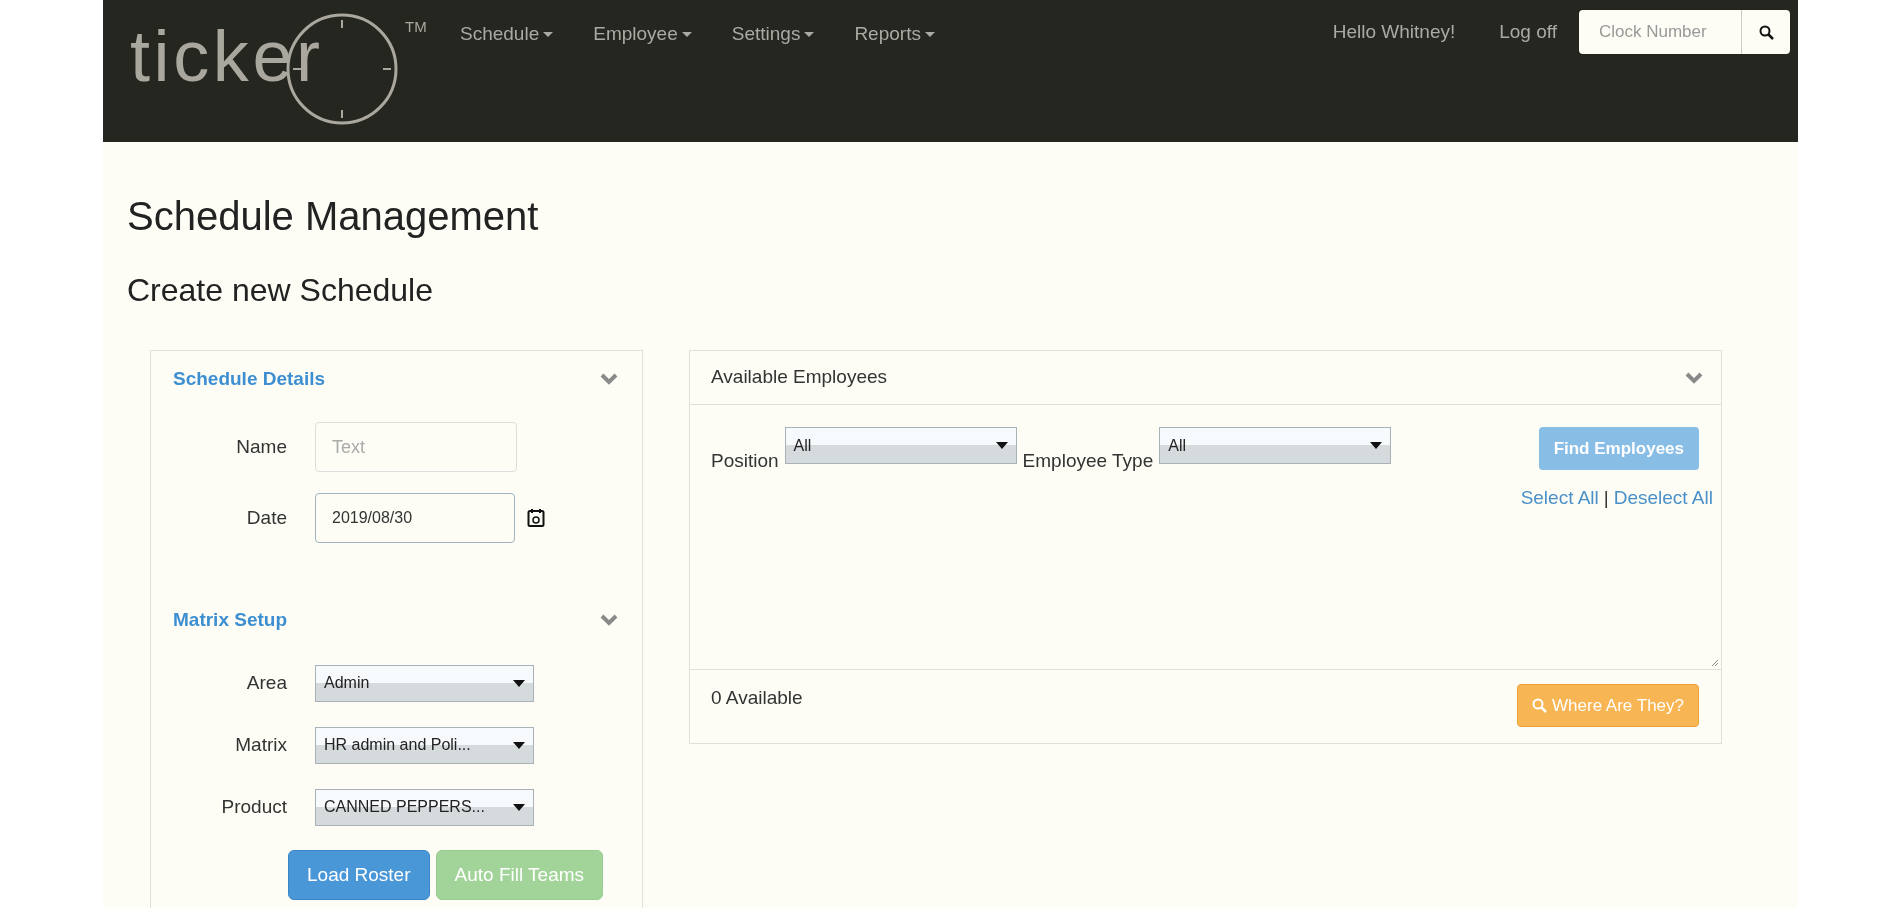  Describe the element at coordinates (266, 682) in the screenshot. I see `field-label: Area` at that location.